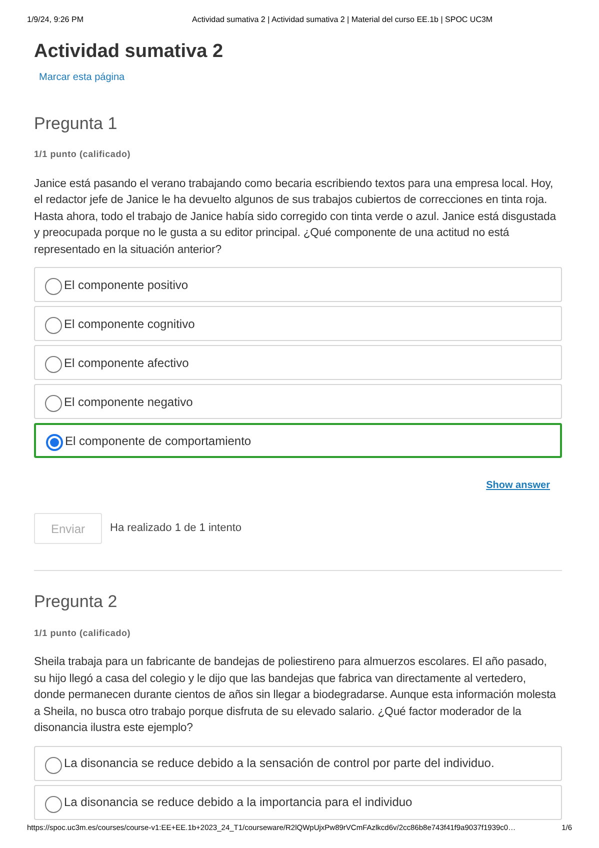 The width and height of the screenshot is (599, 848). What do you see at coordinates (176, 528) in the screenshot?
I see `attempts-text: Ha realizado 1 de 1 intento` at bounding box center [176, 528].